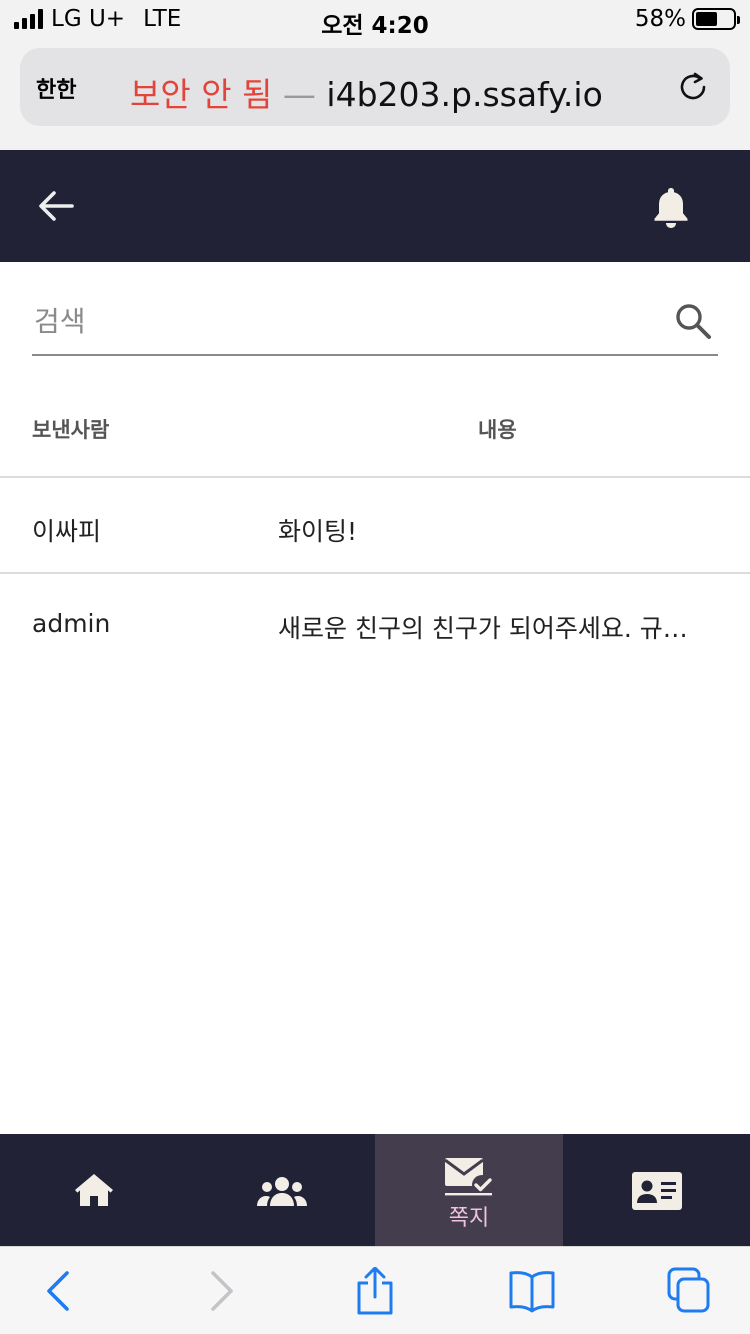 The image size is (750, 1334). I want to click on reader-aa-button: 한한, so click(56, 88).